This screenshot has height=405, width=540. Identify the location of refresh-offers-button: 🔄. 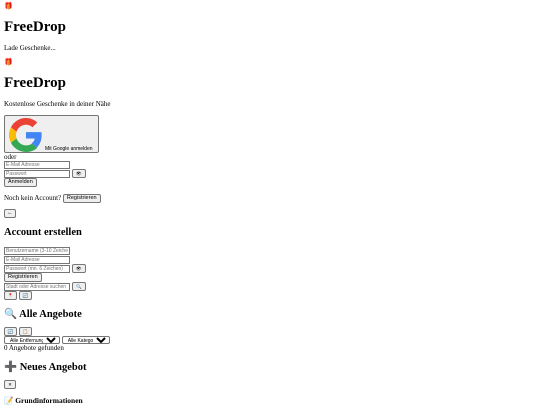
(10, 331).